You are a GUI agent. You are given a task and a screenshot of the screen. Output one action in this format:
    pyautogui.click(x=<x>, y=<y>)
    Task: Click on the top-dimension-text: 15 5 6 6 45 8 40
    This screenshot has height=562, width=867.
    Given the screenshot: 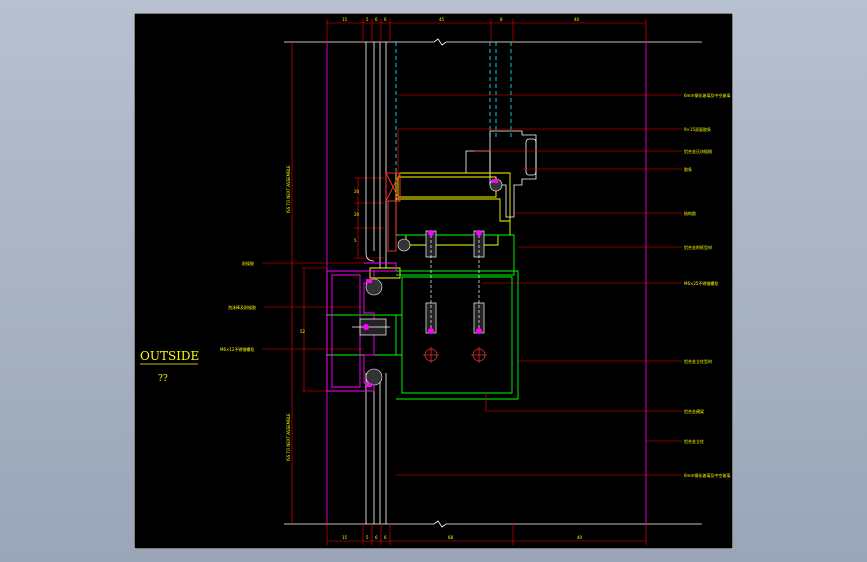 What is the action you would take?
    pyautogui.click(x=461, y=19)
    